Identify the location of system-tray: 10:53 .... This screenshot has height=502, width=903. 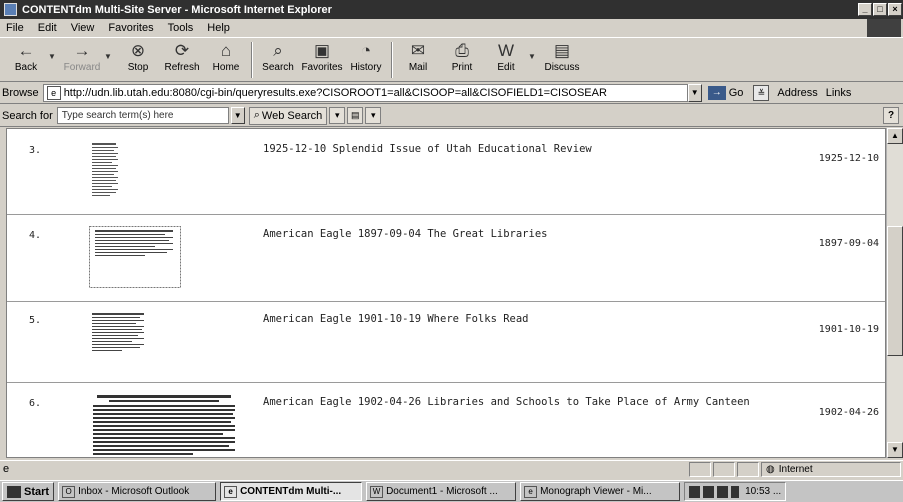
(735, 491).